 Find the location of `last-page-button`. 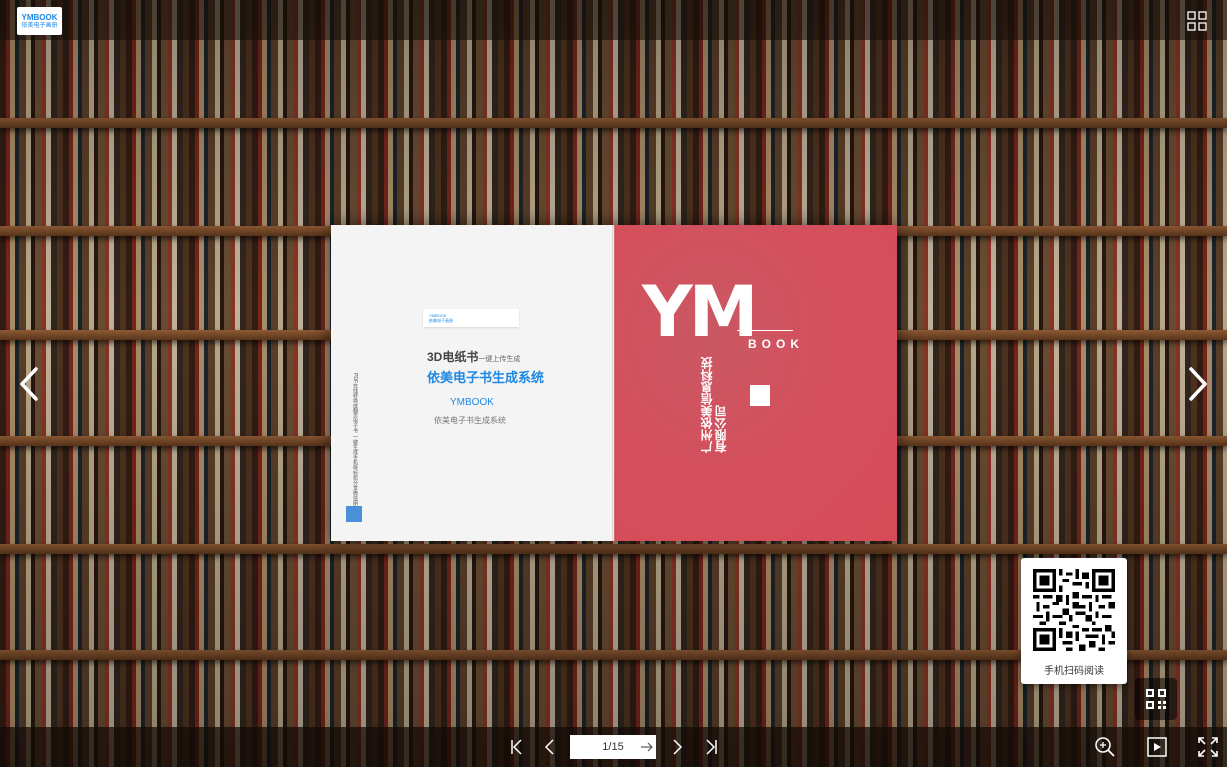

last-page-button is located at coordinates (712, 747).